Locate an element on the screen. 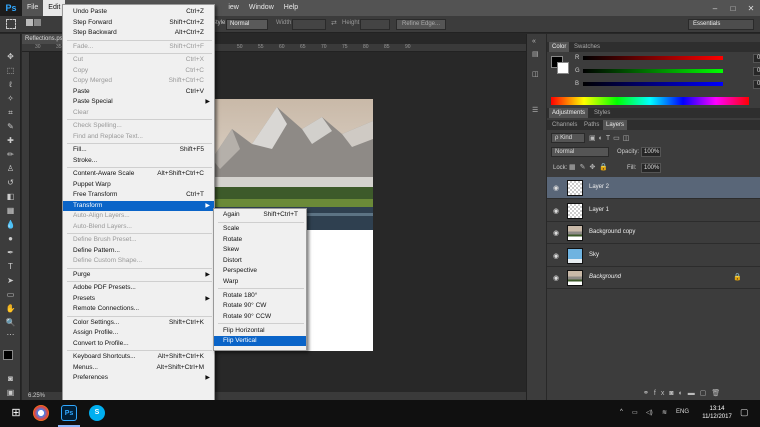  layer-filter-select: ρ Kind is located at coordinates (568, 138).